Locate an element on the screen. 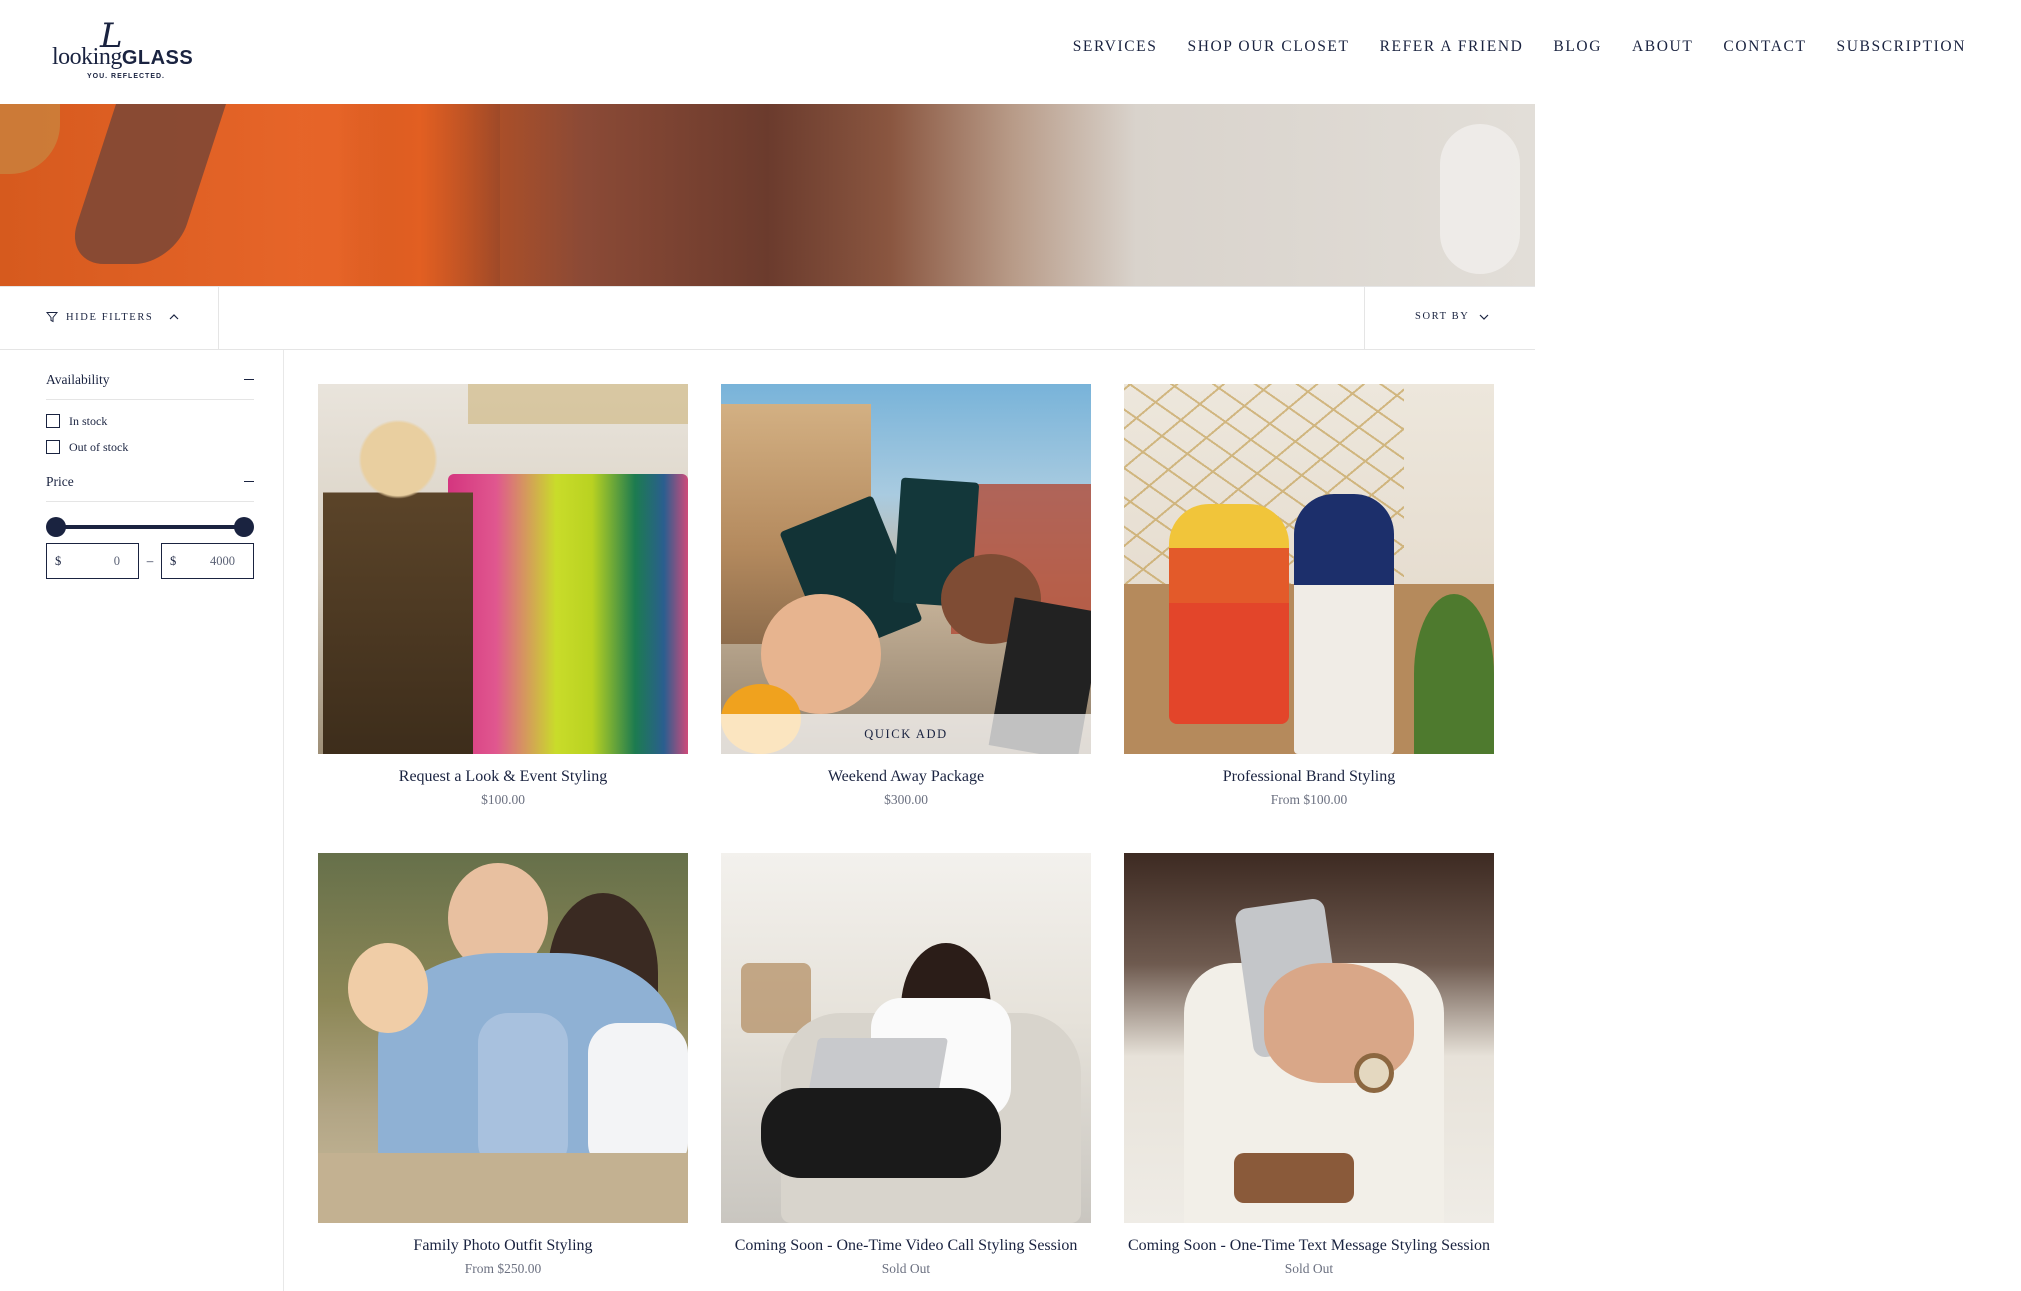  nav-refer-a-friend: REFER A FRIEND is located at coordinates (1452, 47).